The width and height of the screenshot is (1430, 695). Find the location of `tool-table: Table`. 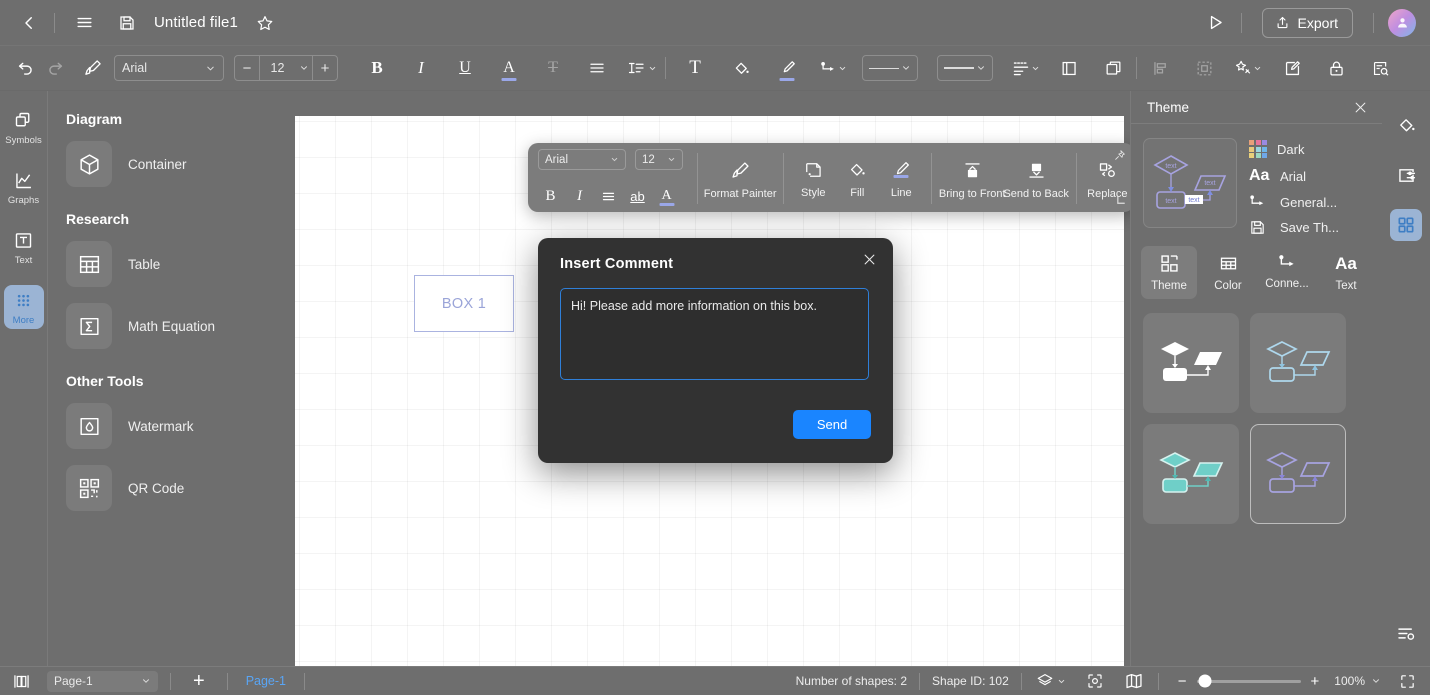

tool-table: Table is located at coordinates (171, 264).